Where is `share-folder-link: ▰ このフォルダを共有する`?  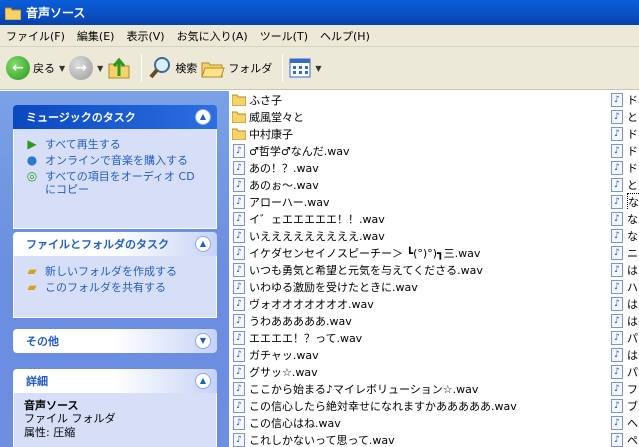
share-folder-link: ▰ このフォルダを共有する is located at coordinates (115, 288).